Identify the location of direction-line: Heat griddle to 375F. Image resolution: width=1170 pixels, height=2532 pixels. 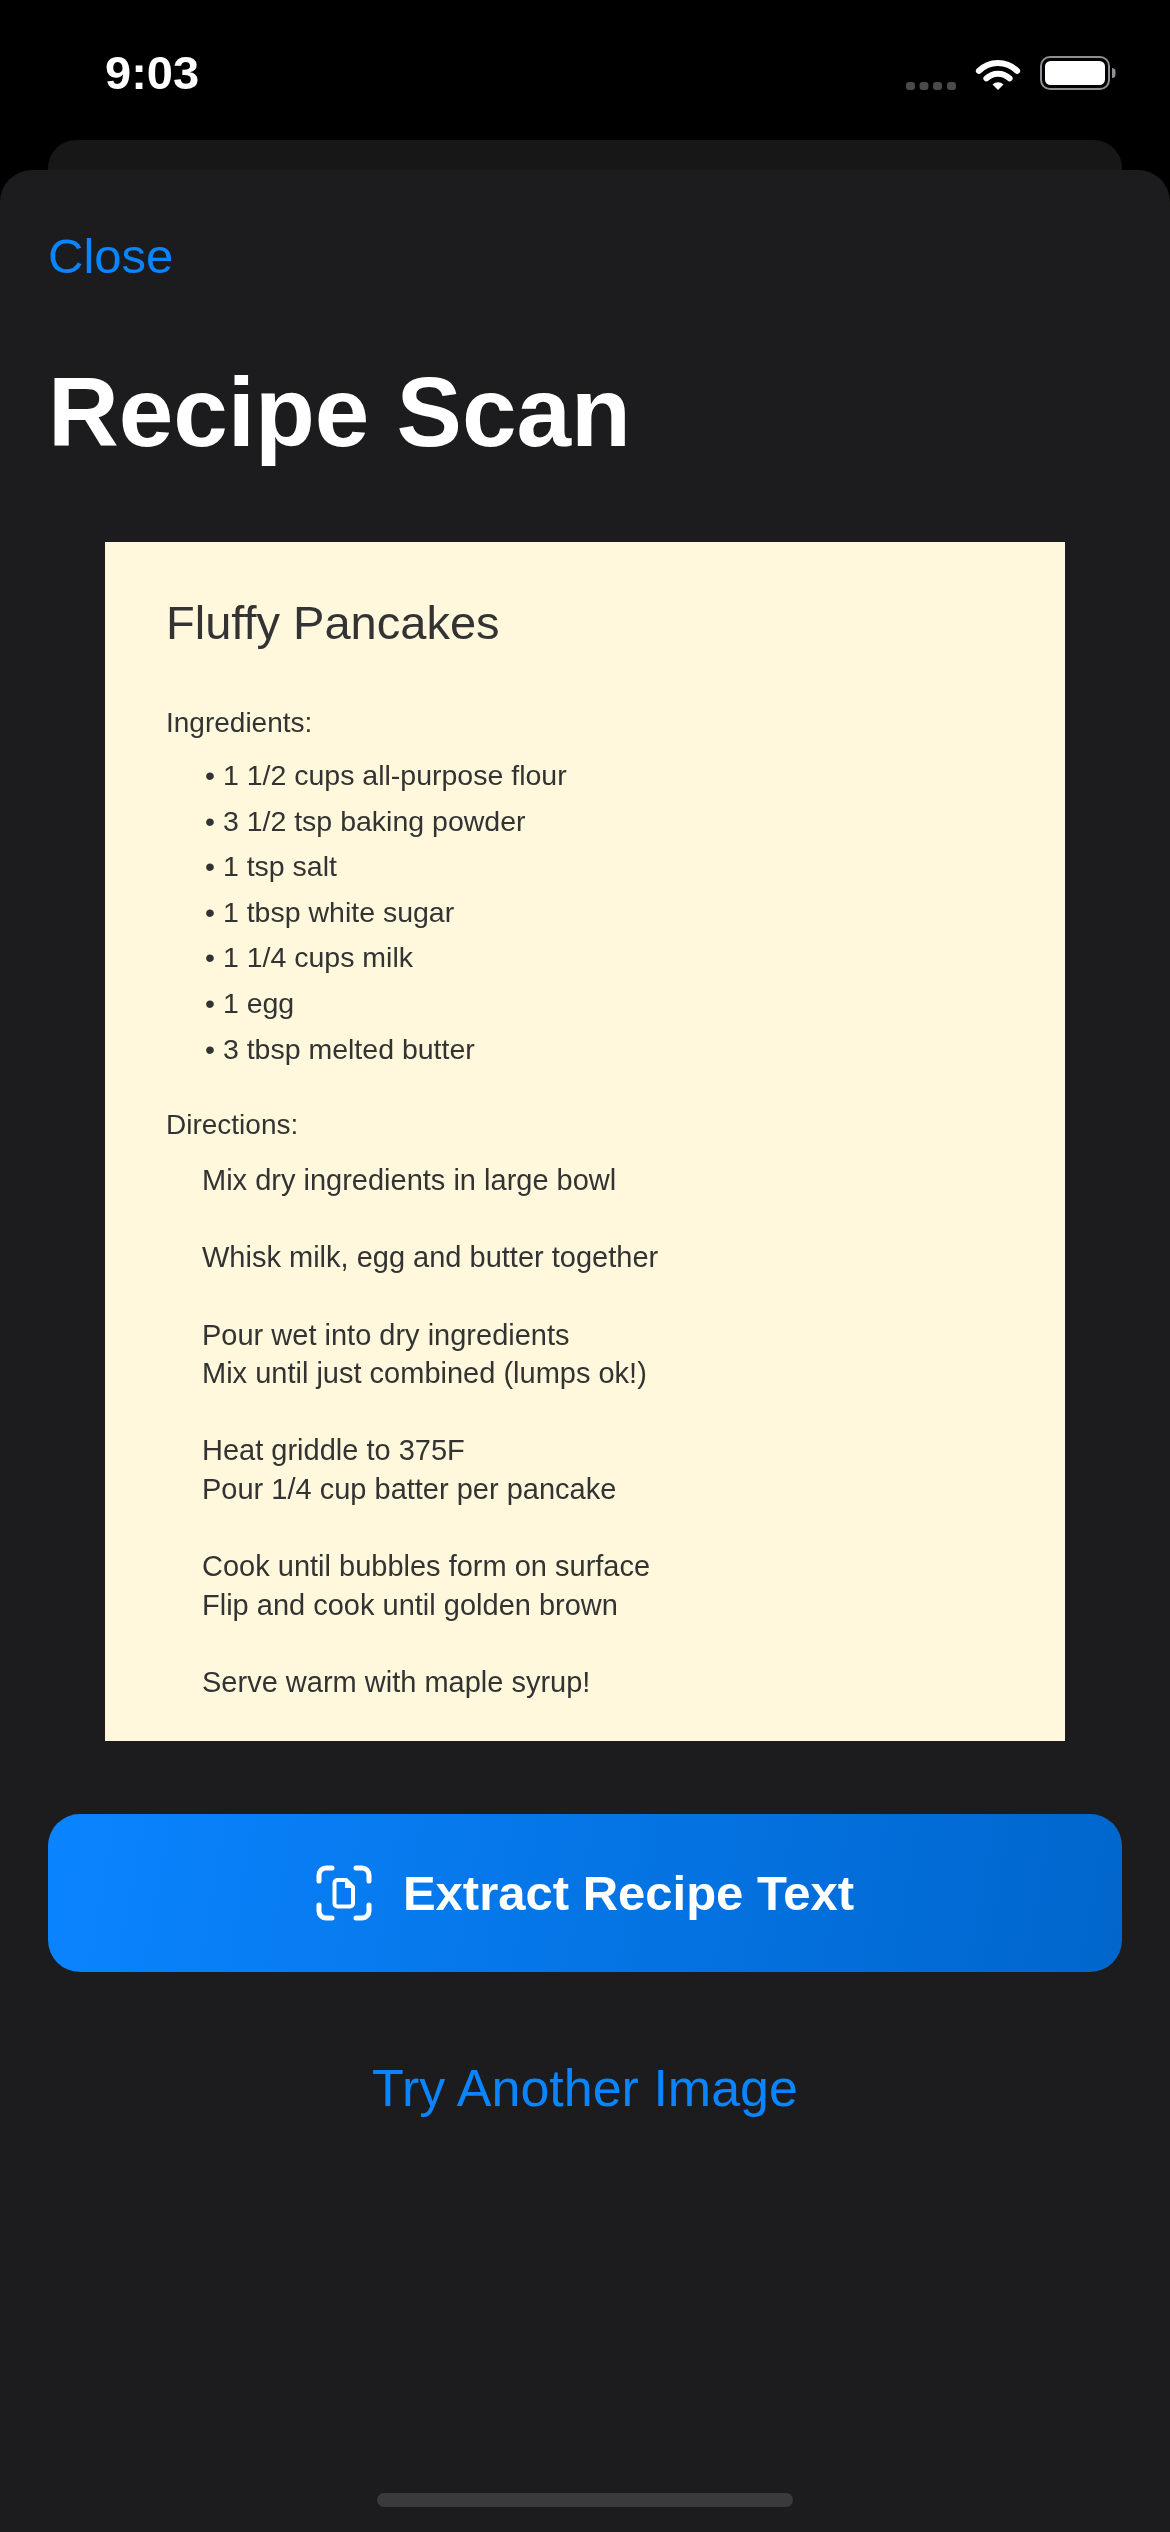
(334, 1451).